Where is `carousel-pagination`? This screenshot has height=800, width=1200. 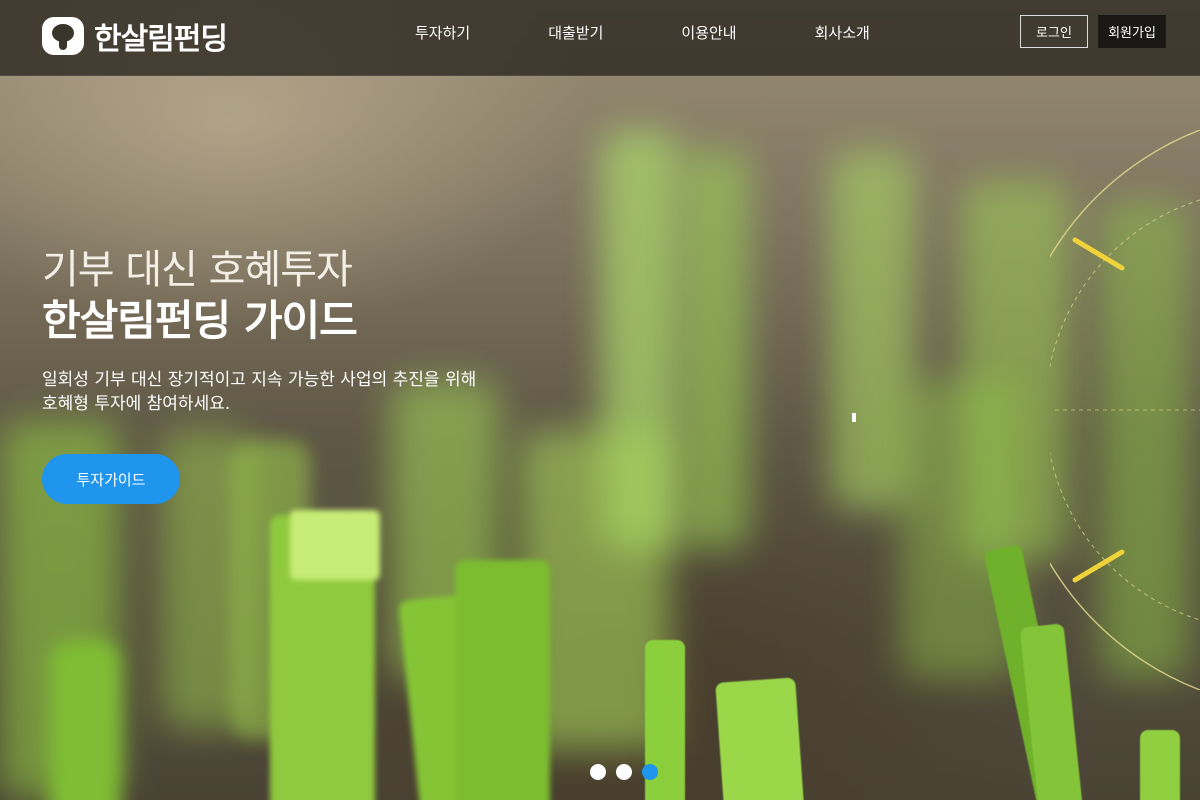 carousel-pagination is located at coordinates (624, 772).